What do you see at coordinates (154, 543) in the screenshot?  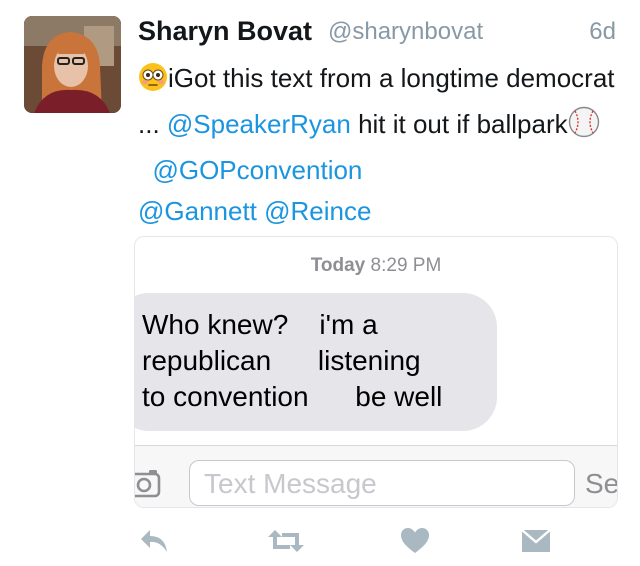 I see `reply-icon` at bounding box center [154, 543].